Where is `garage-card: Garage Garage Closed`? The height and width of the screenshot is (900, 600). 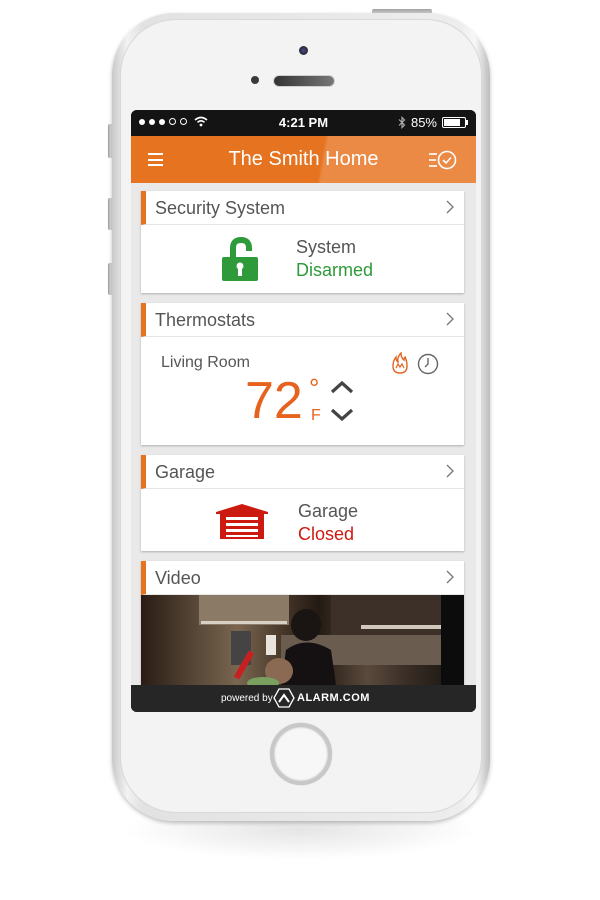 garage-card: Garage Garage Closed is located at coordinates (302, 503).